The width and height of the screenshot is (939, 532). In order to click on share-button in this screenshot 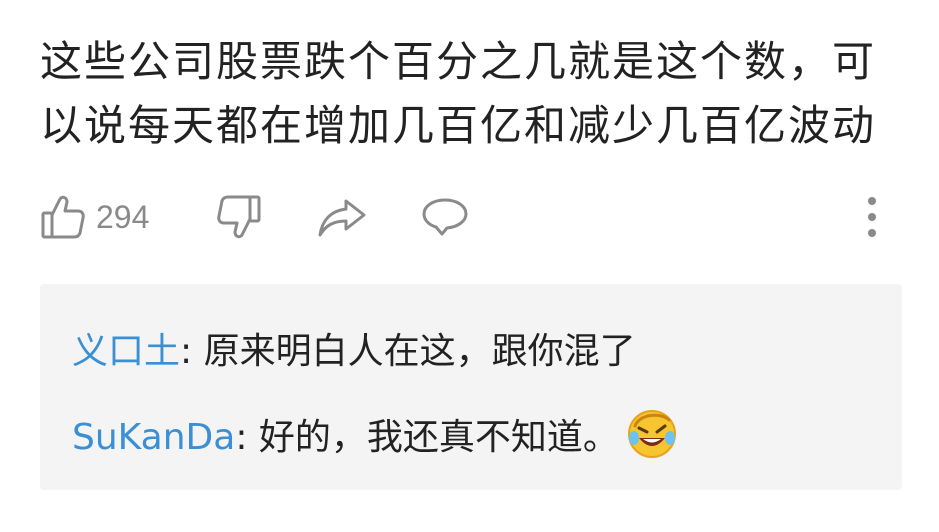, I will do `click(342, 217)`.